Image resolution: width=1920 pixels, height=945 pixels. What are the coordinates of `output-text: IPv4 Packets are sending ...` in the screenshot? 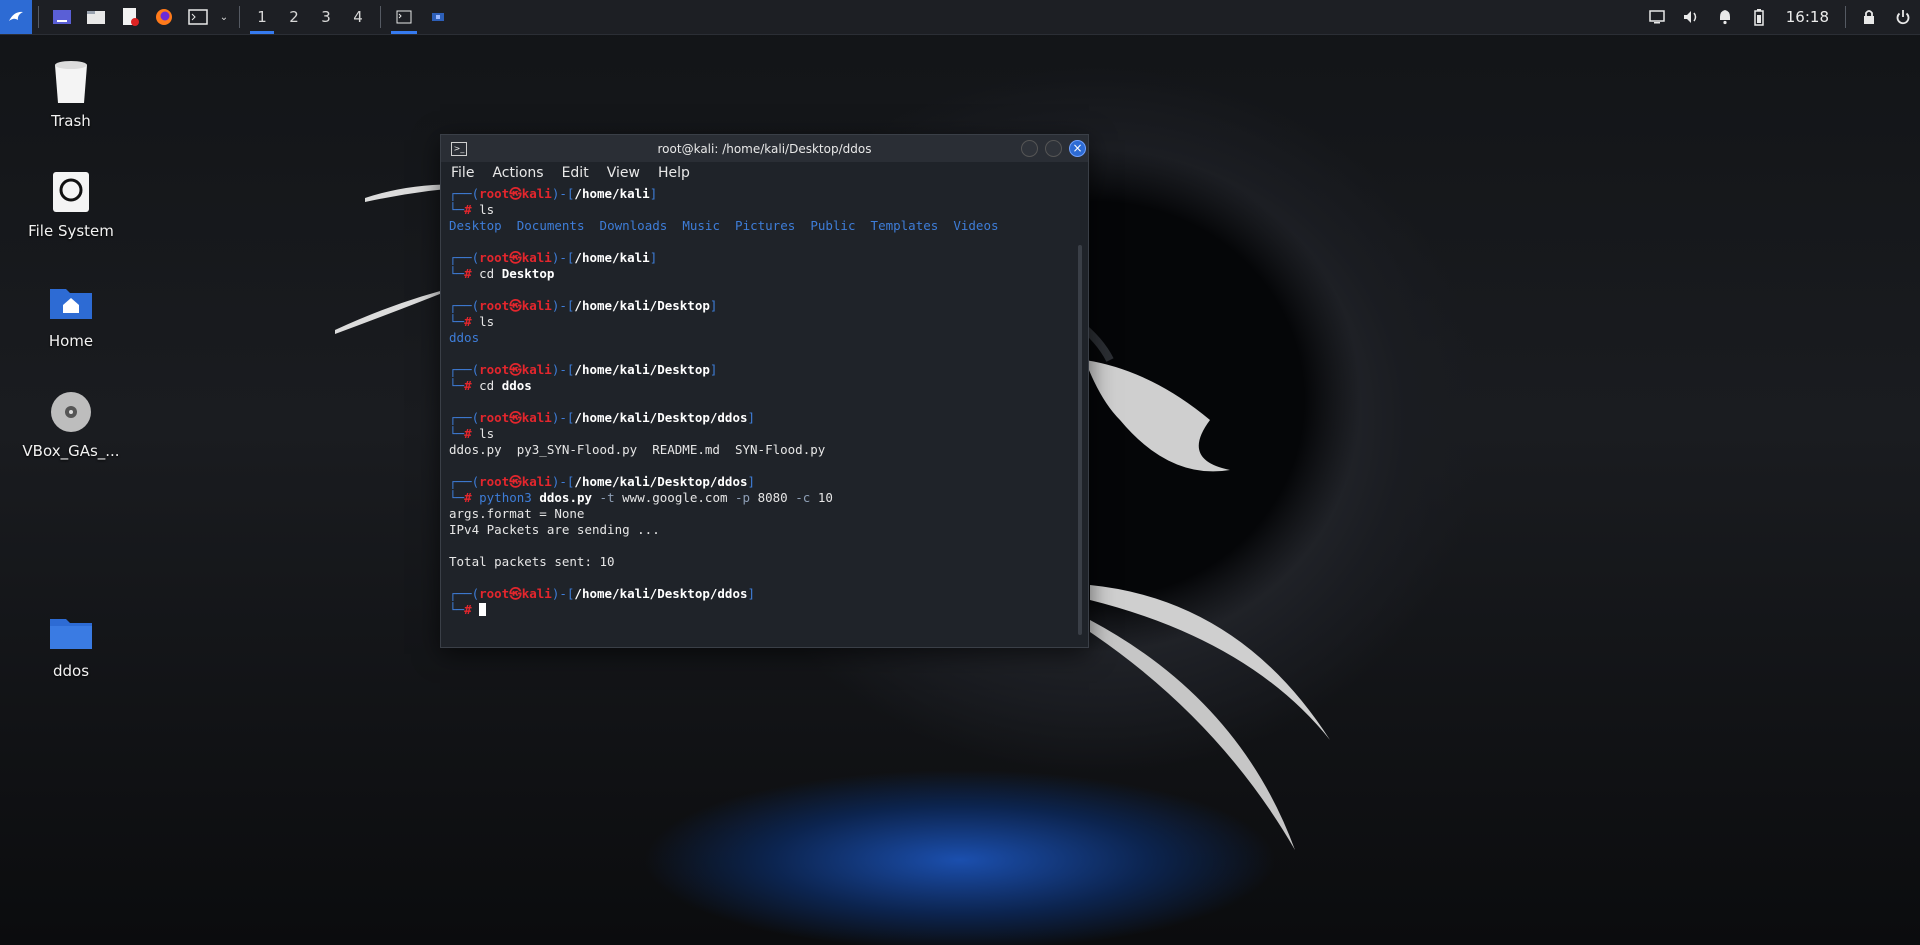 It's located at (554, 529).